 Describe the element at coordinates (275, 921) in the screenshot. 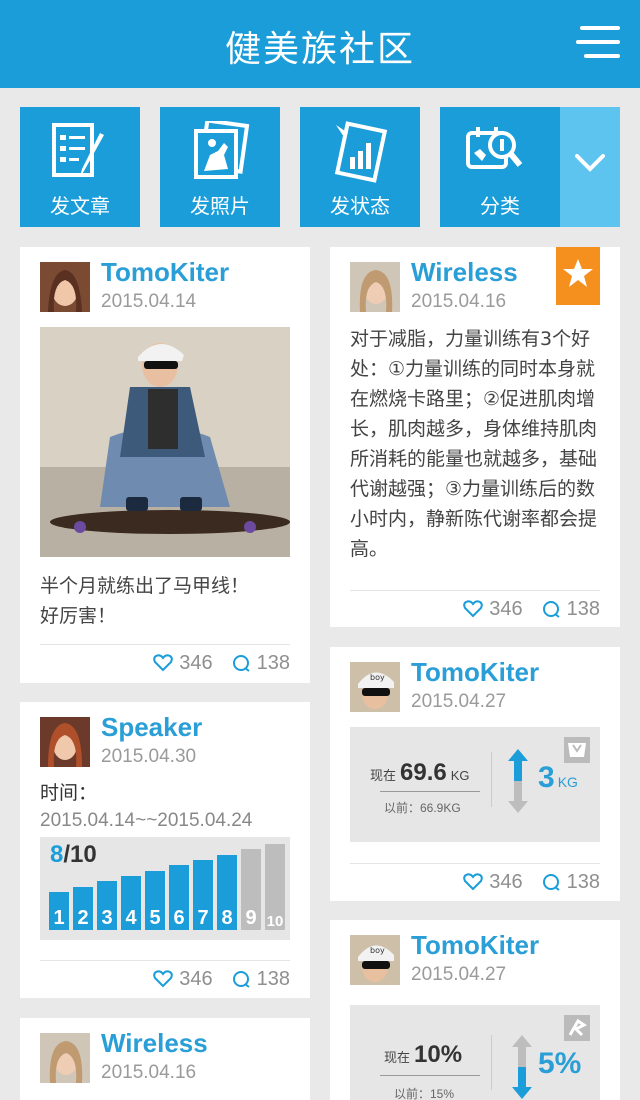

I see `progress-day-label: 10` at that location.